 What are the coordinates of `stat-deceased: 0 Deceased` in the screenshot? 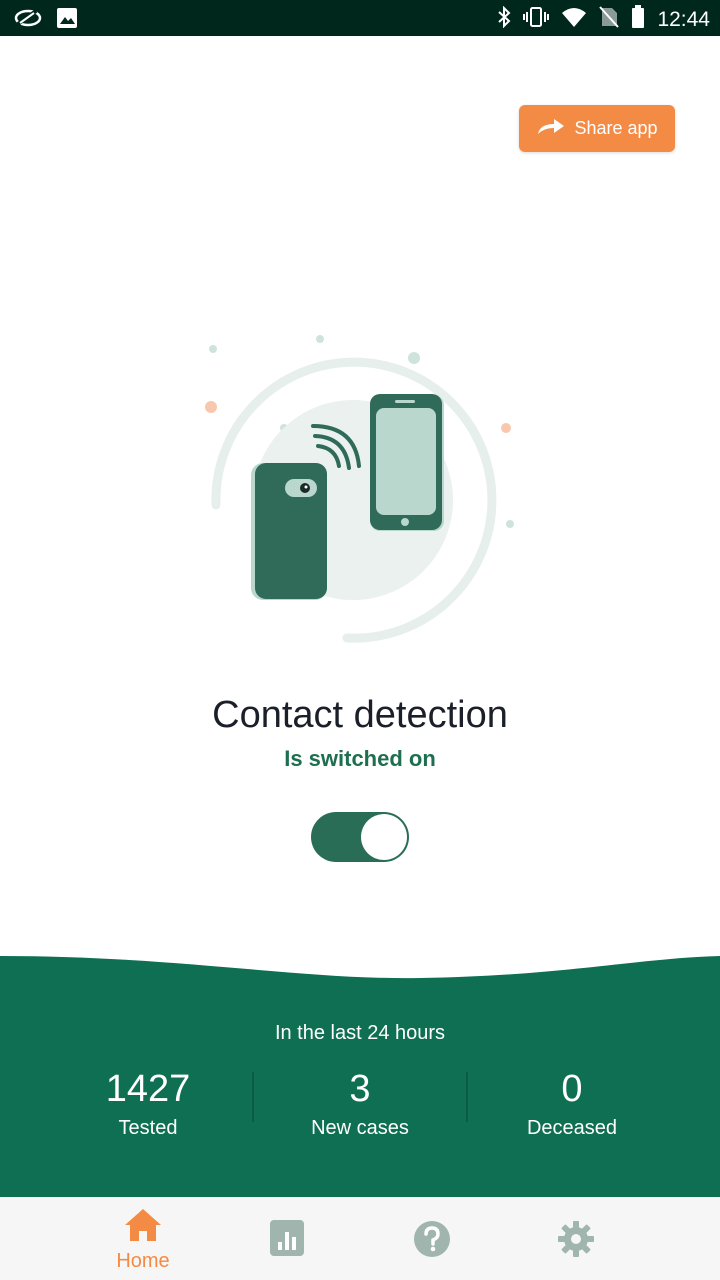 It's located at (572, 1103).